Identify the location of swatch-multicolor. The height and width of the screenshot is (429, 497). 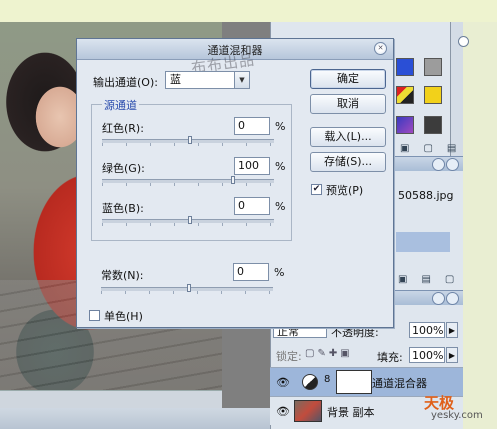
(405, 95).